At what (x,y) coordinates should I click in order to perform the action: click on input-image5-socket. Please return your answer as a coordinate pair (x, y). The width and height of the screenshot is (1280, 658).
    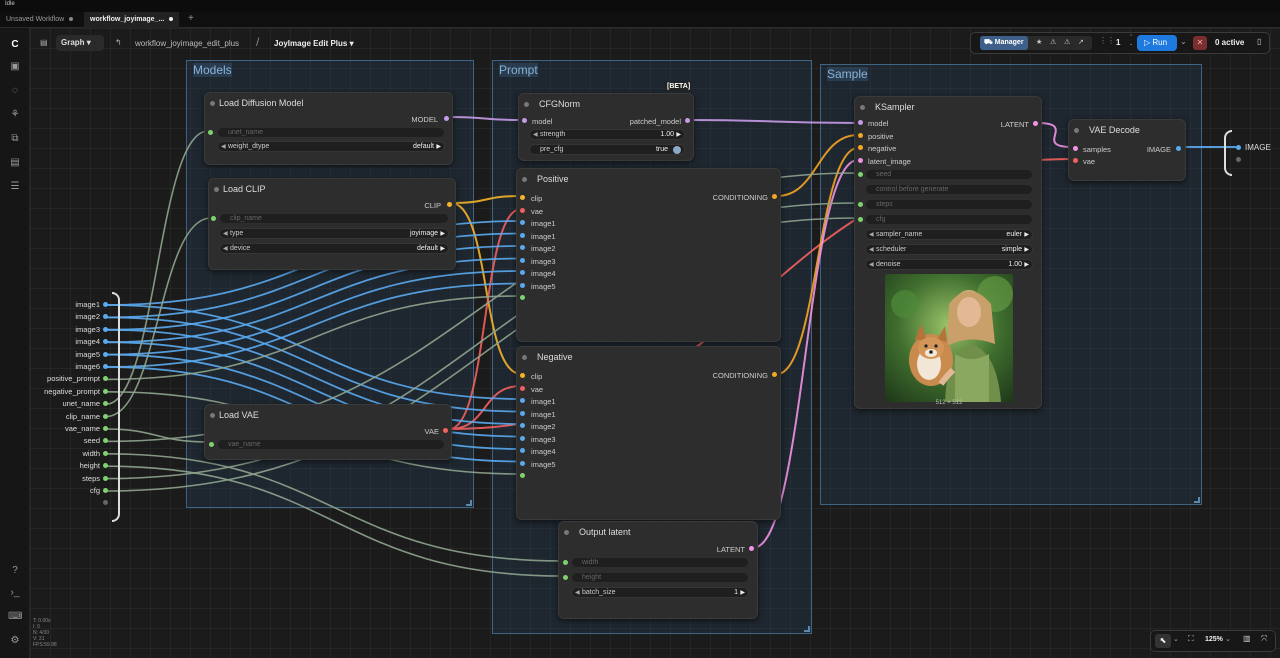
    Looking at the image, I should click on (522, 463).